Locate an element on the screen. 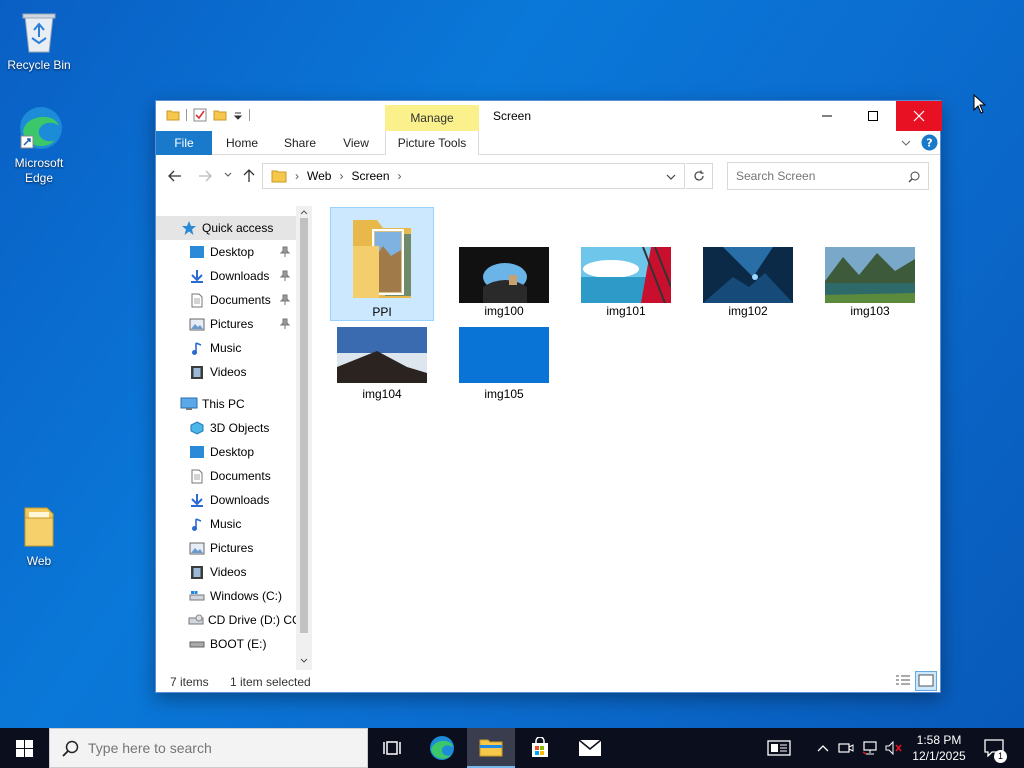  file-item-image: img102 is located at coordinates (748, 264).